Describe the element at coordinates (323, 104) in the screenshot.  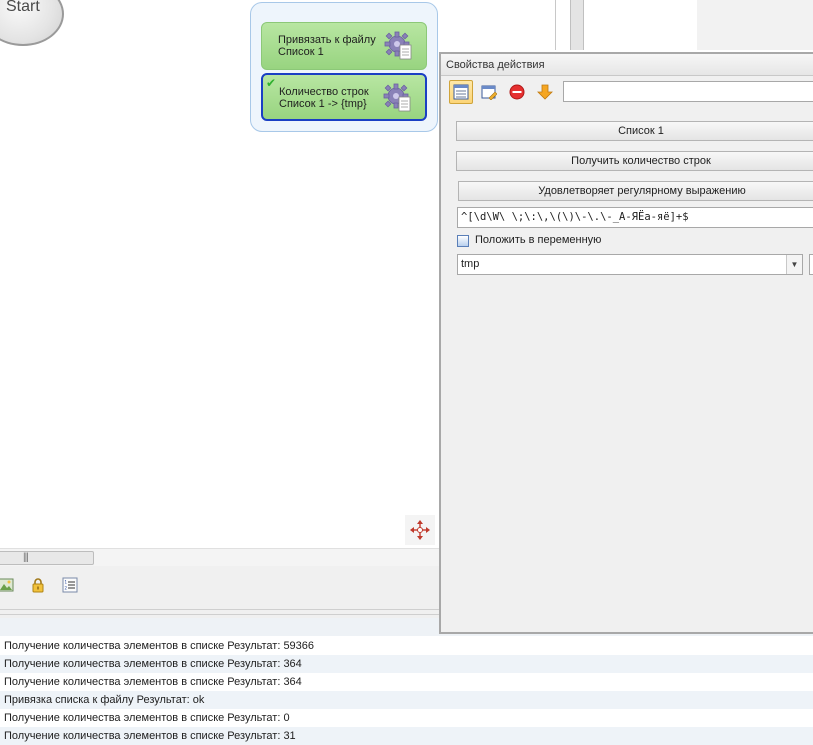
I see `node-subtitle: Список 1 -> {tmp}` at that location.